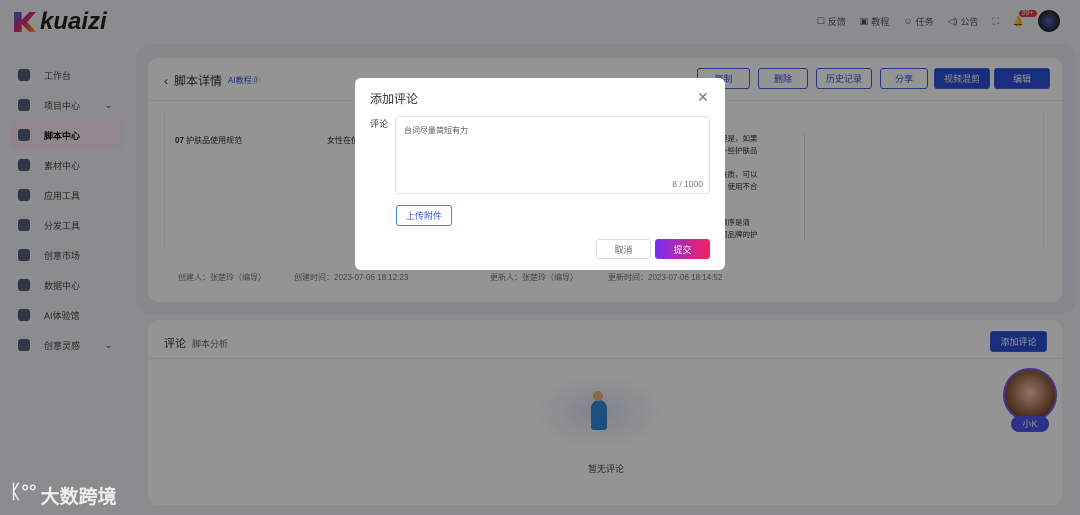 The width and height of the screenshot is (1080, 515). What do you see at coordinates (687, 184) in the screenshot?
I see `char-count: 8 / 1000` at bounding box center [687, 184].